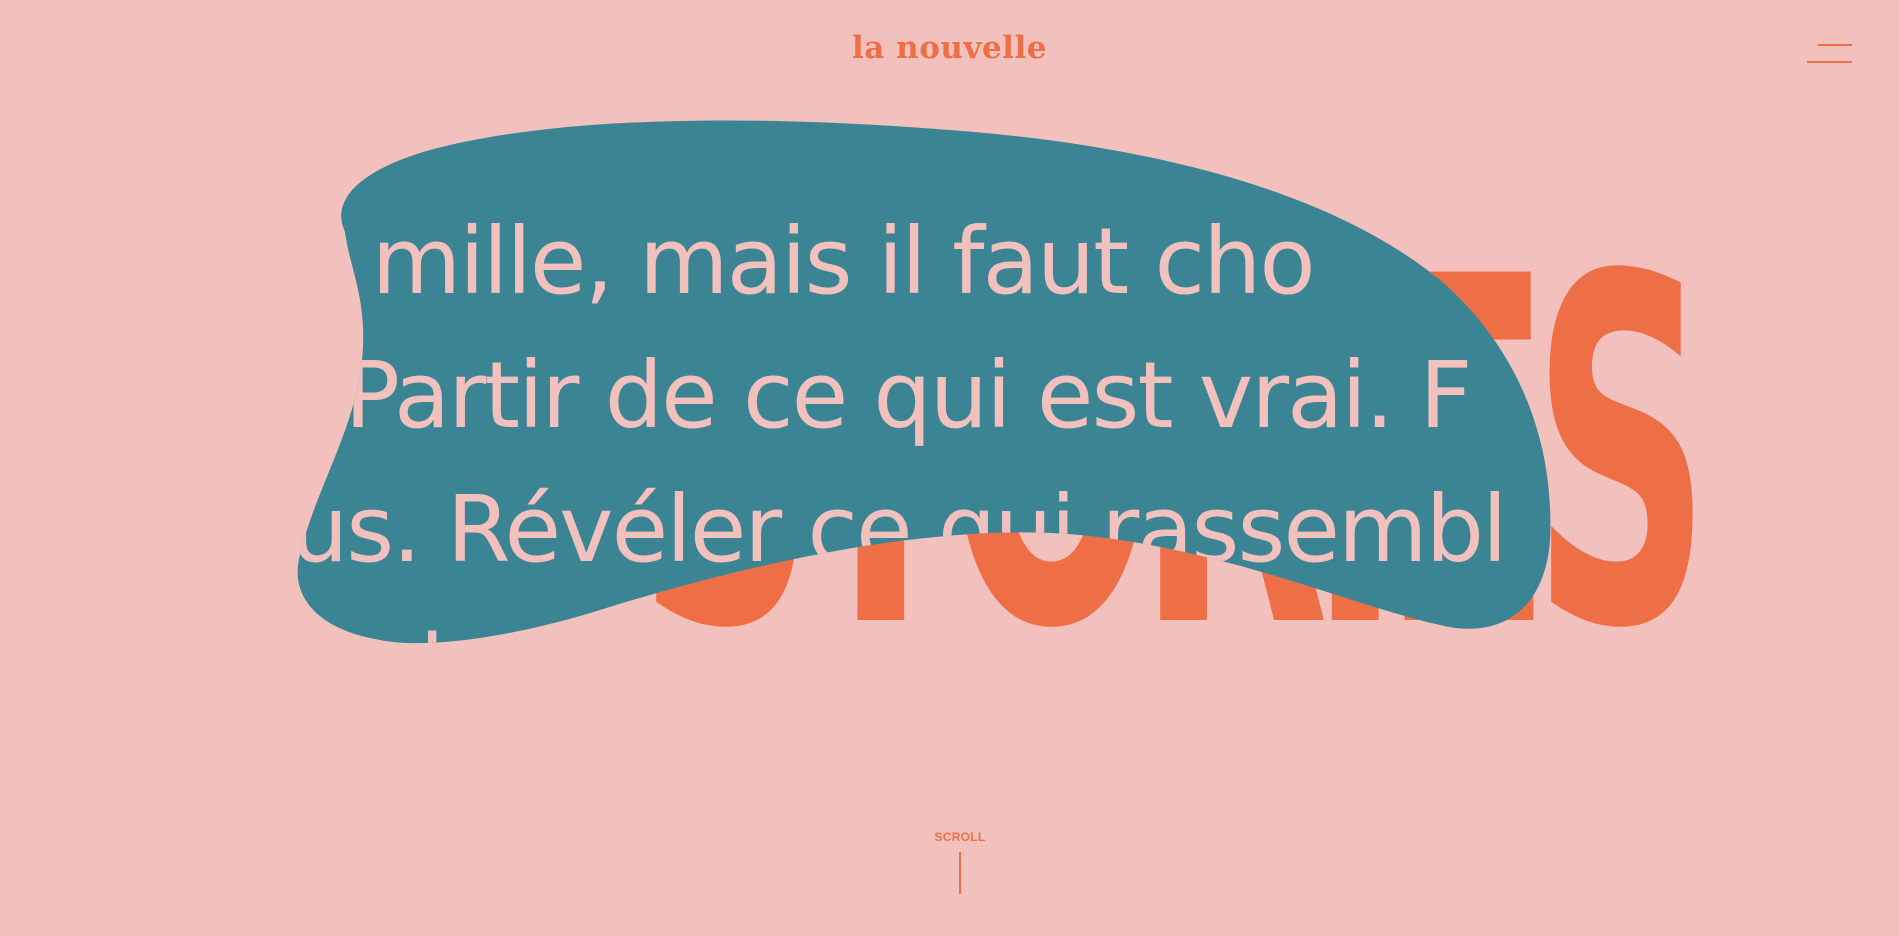 The image size is (1899, 936). What do you see at coordinates (880, 395) in the screenshot?
I see `quote-line: . Partir de ce qui est vrai. F` at bounding box center [880, 395].